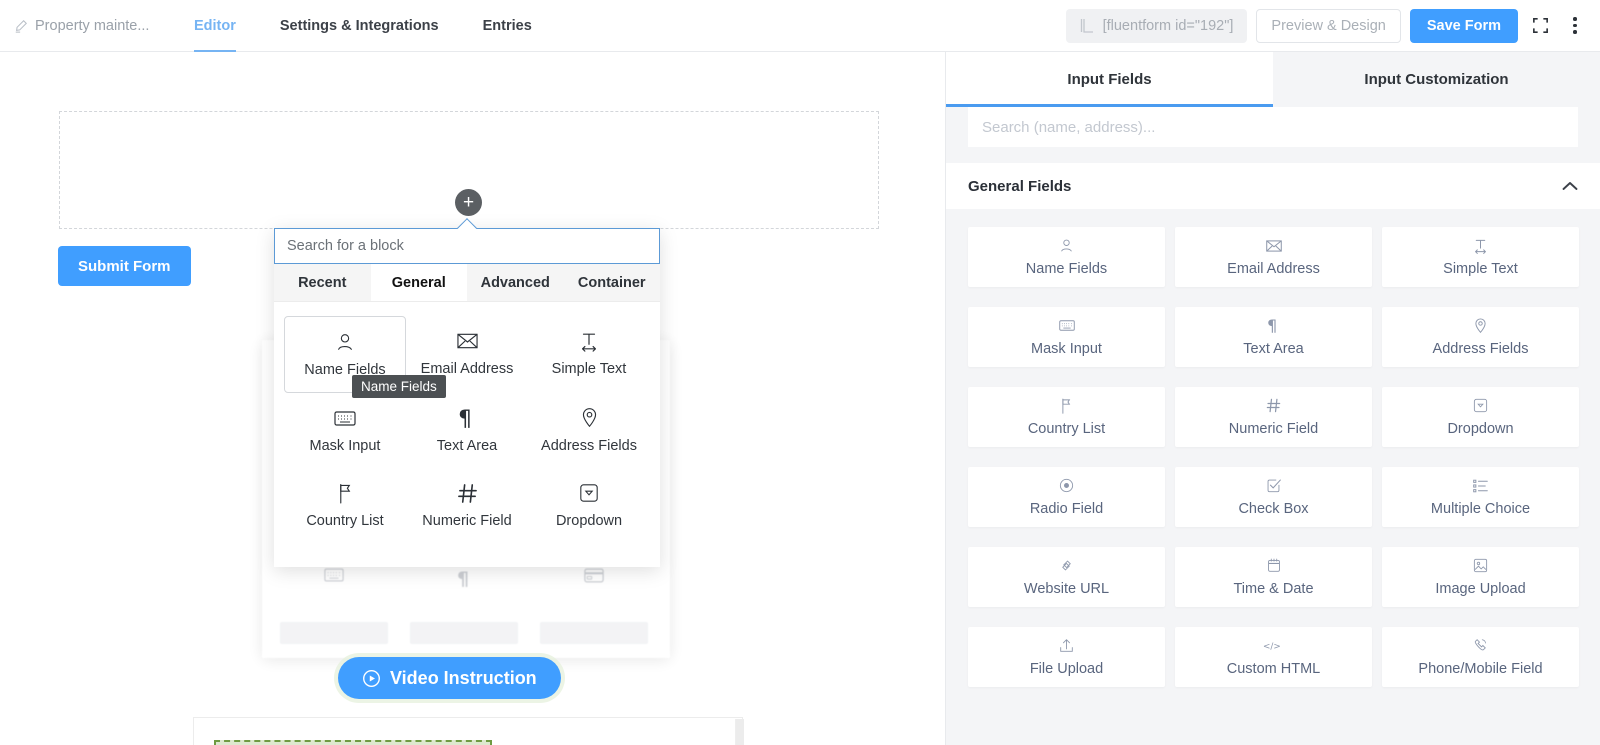  Describe the element at coordinates (1168, 25) in the screenshot. I see `shortcode-text: [fluentform id="192"]` at that location.